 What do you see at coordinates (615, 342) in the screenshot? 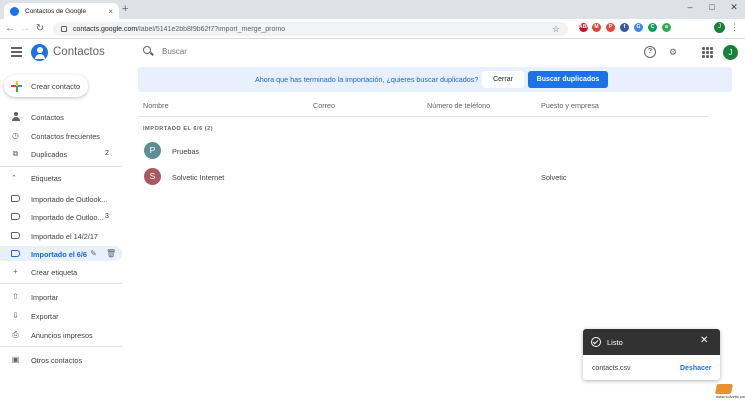
I see `snackbar-title: Listo` at bounding box center [615, 342].